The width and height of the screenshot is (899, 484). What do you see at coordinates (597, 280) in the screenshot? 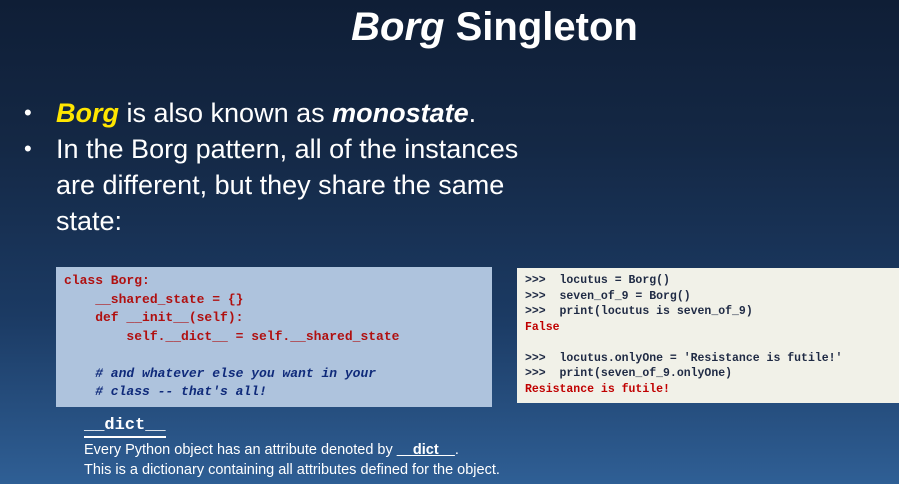
I see `console-input-line: >>> locutus = Borg()` at bounding box center [597, 280].